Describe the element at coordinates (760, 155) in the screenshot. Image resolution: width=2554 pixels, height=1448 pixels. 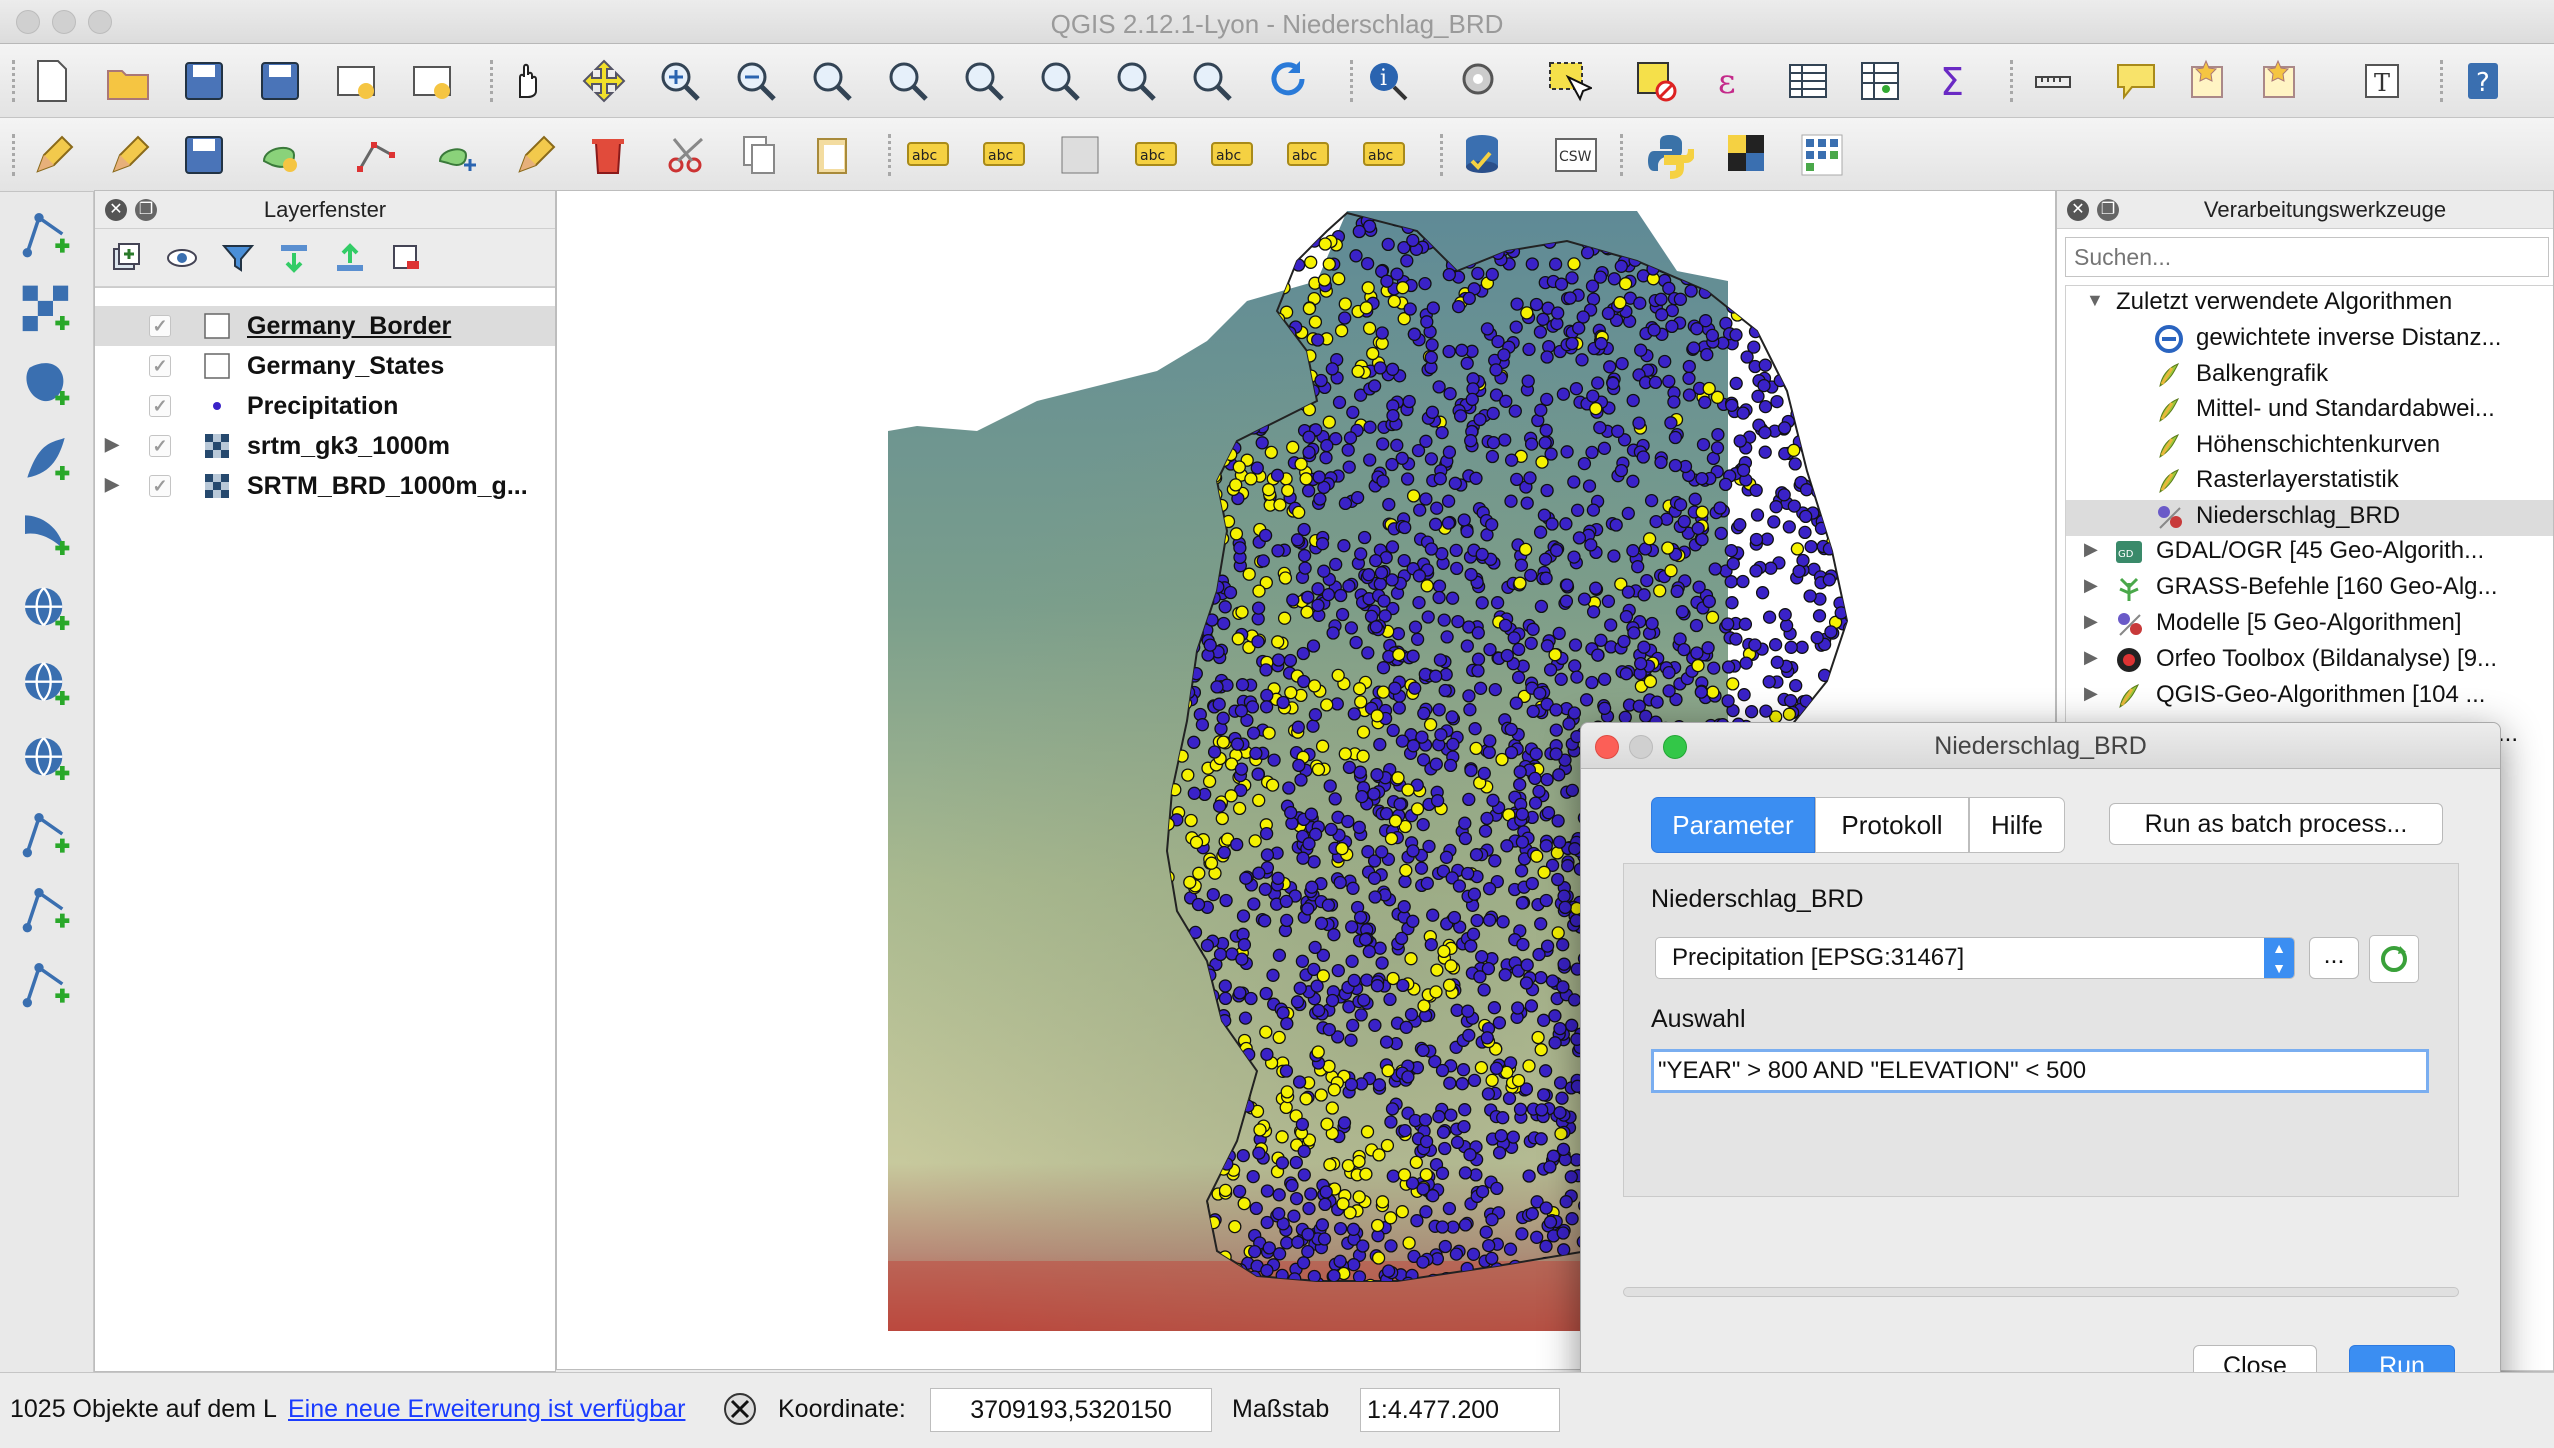
I see `copy-features-button` at that location.